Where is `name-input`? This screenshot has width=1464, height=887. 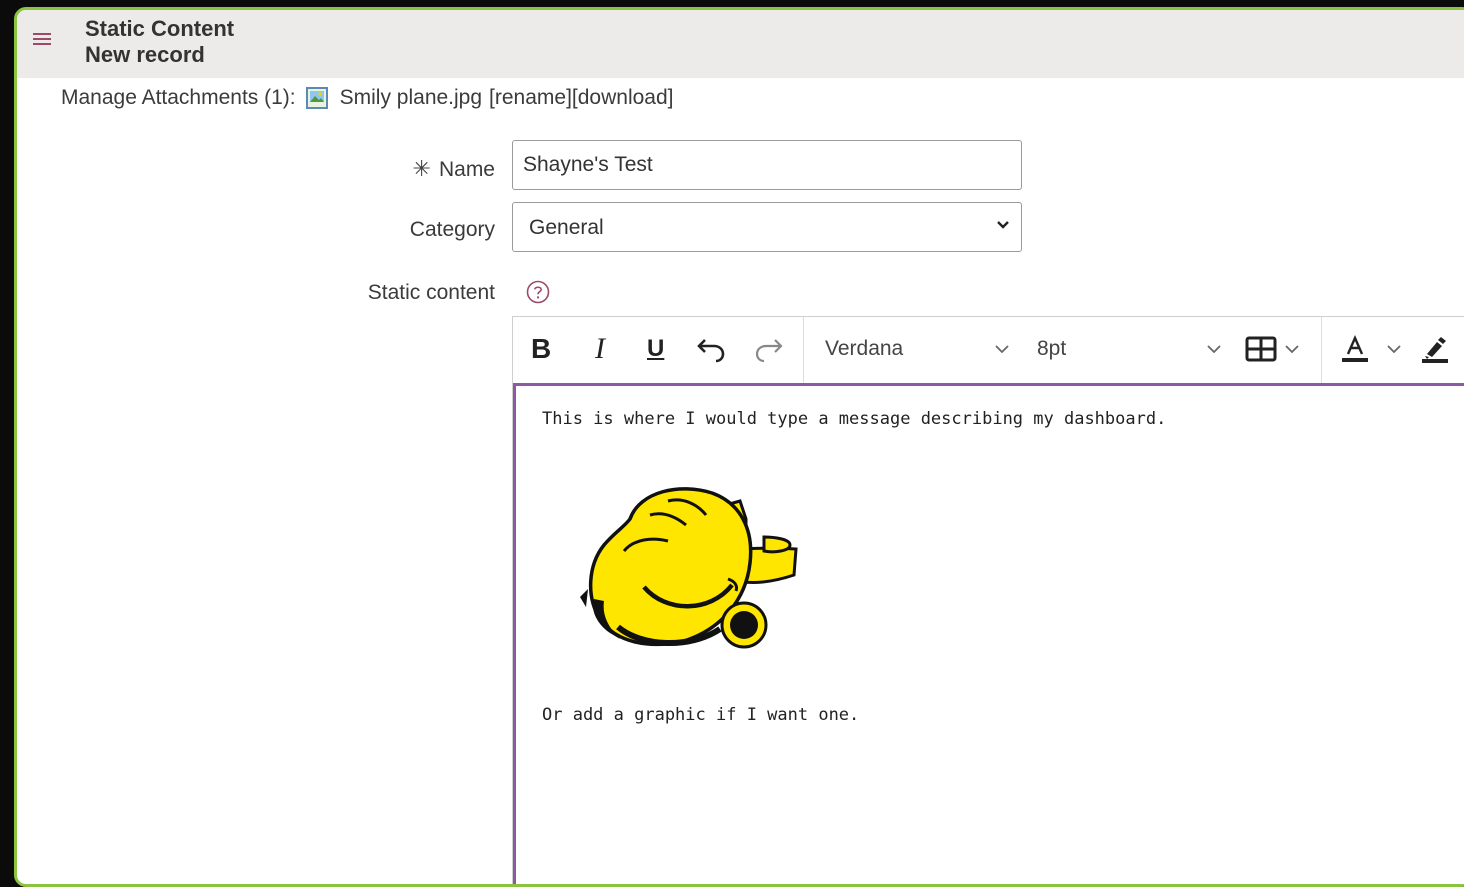 name-input is located at coordinates (767, 165).